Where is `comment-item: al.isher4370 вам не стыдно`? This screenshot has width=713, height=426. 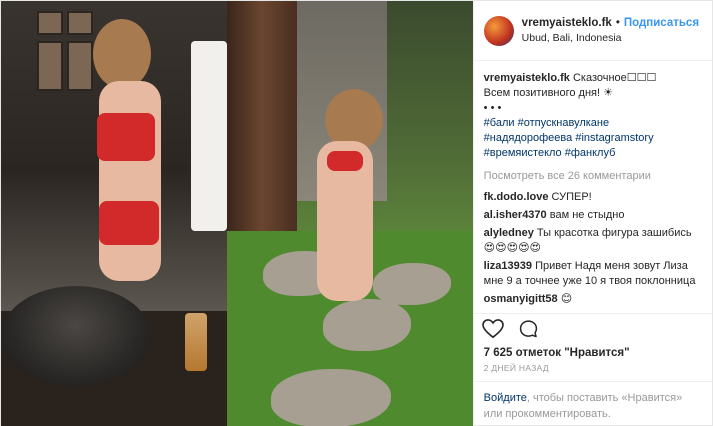 comment-item: al.isher4370 вам не стыдно is located at coordinates (593, 215).